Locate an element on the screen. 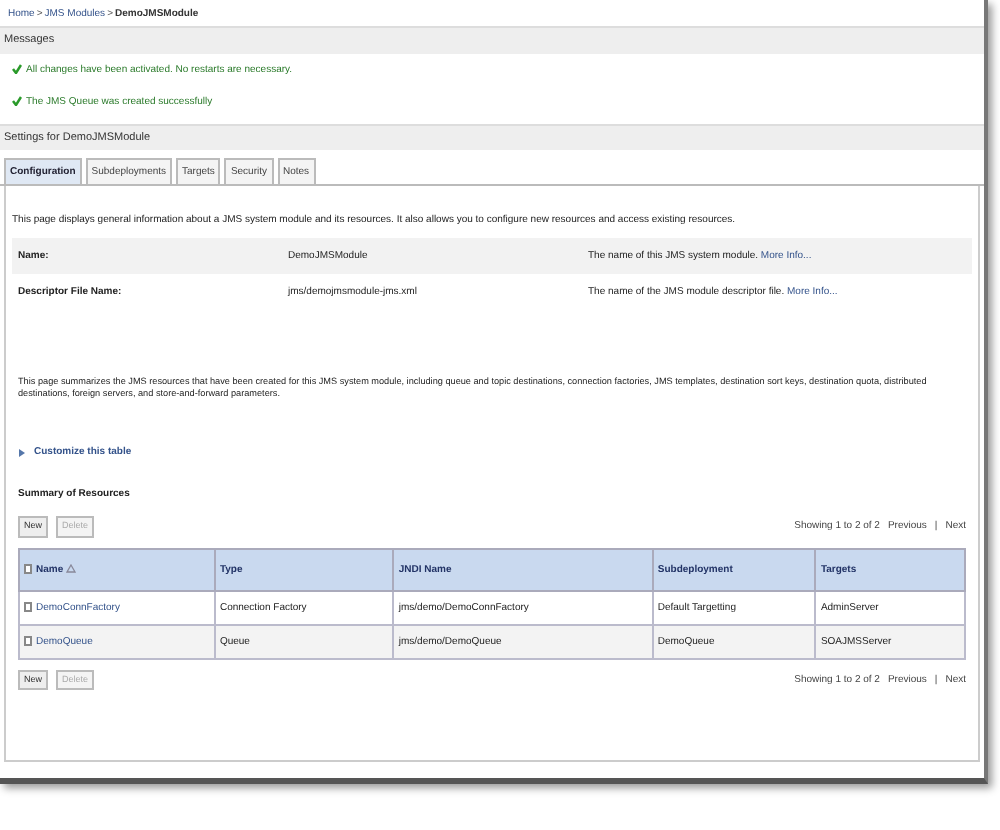 The image size is (1000, 830). header-checkbox is located at coordinates (28, 568).